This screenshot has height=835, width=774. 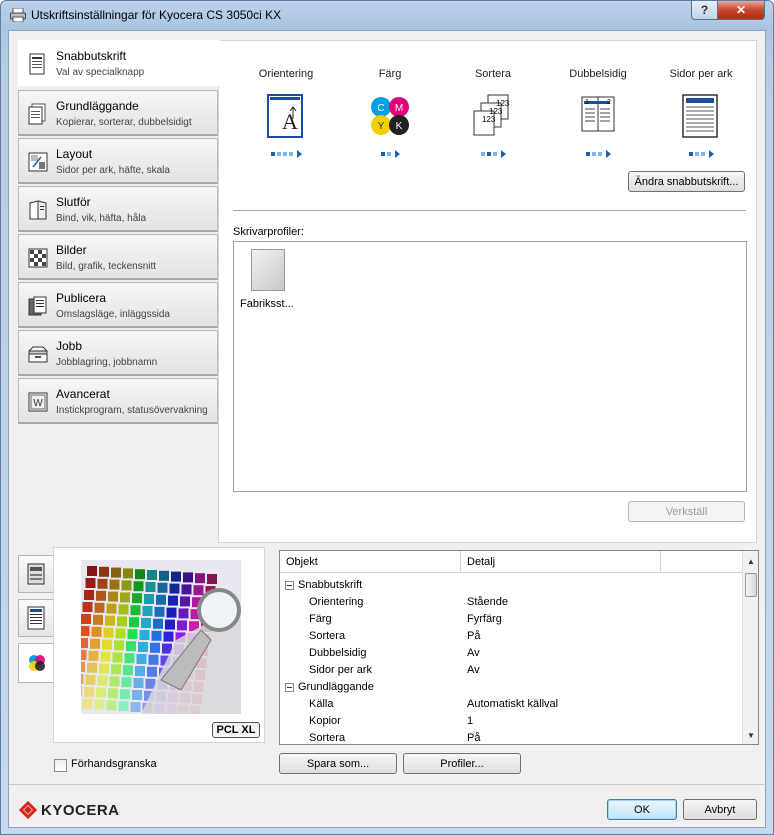 I want to click on side-tab-page, so click(x=36, y=618).